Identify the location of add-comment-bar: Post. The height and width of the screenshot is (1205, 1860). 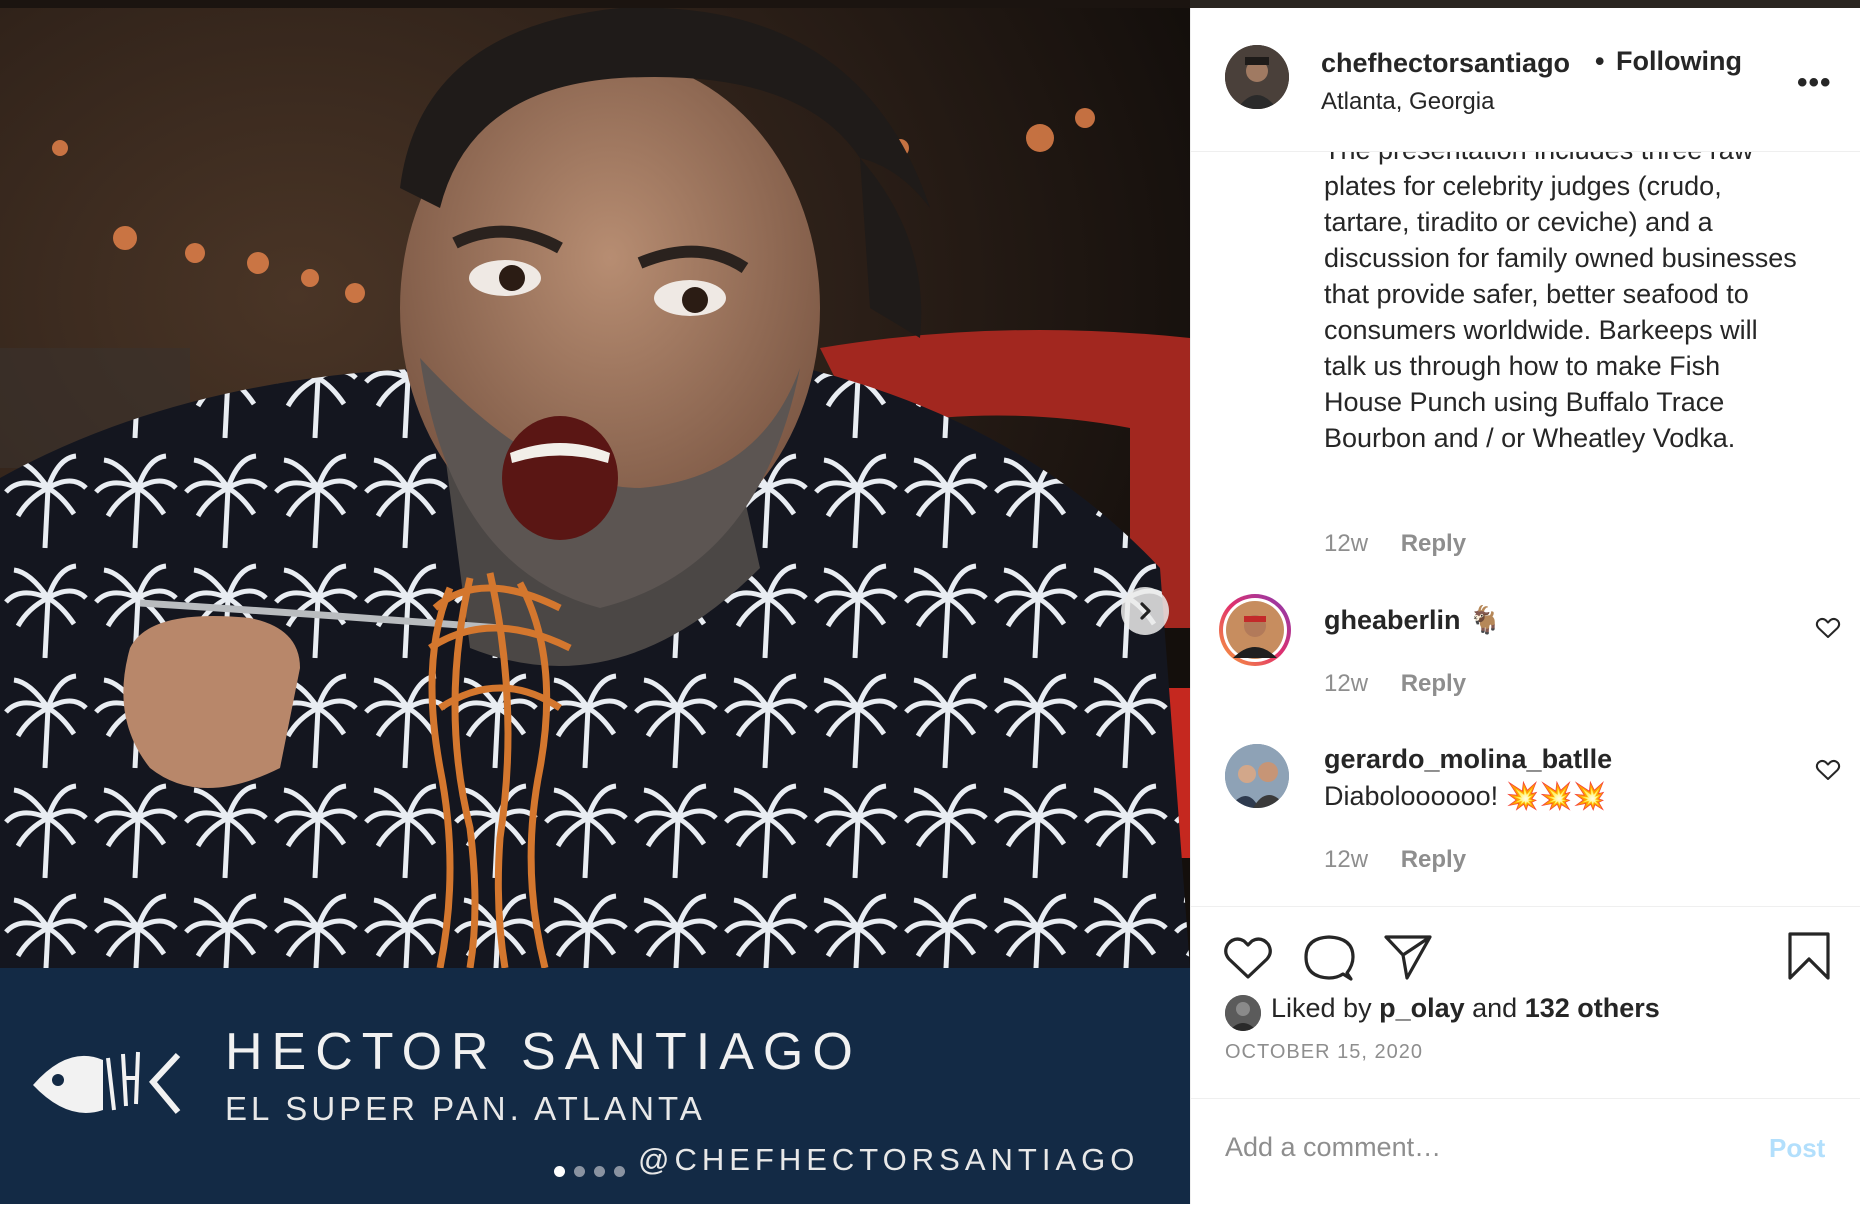
(1525, 1151).